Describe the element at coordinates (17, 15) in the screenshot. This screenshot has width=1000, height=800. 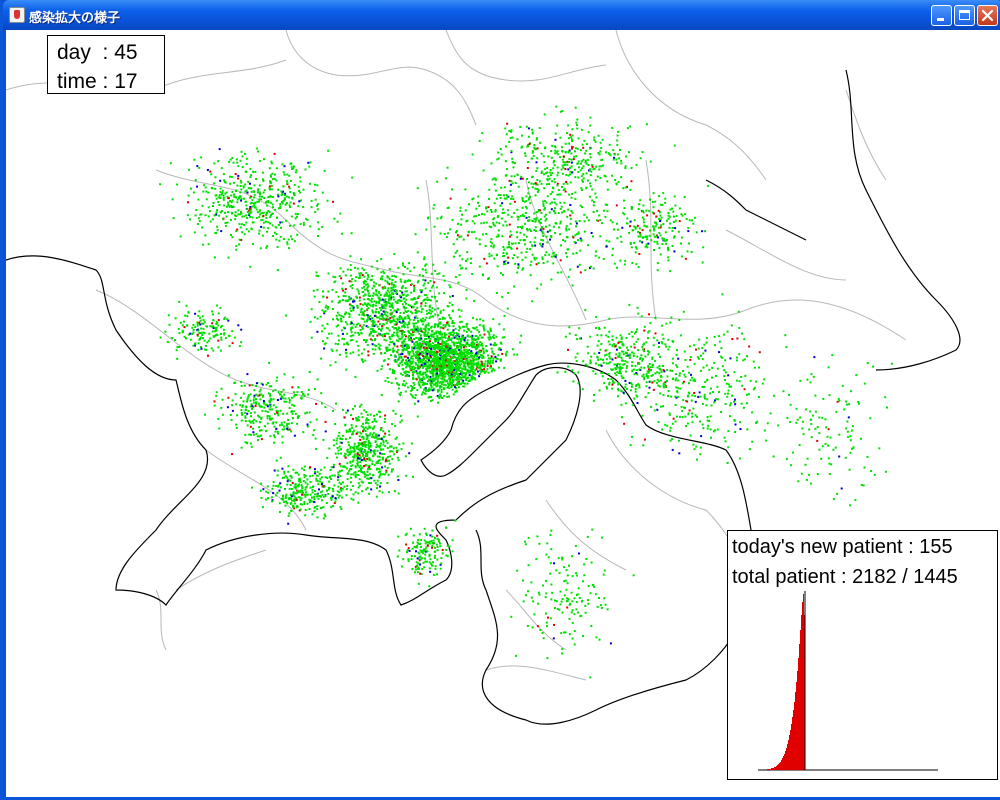
I see `java-app-icon` at that location.